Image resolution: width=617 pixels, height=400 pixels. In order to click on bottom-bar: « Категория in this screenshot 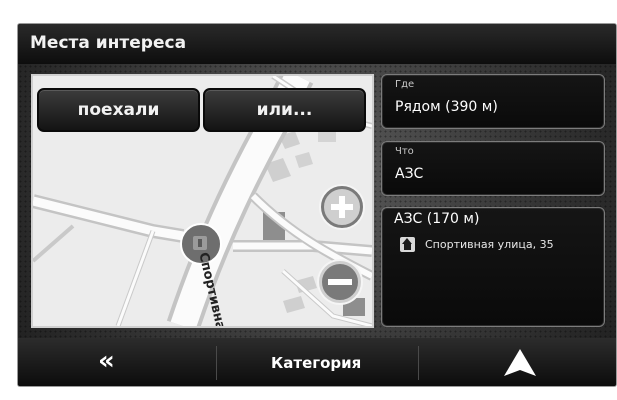, I will do `click(317, 362)`.